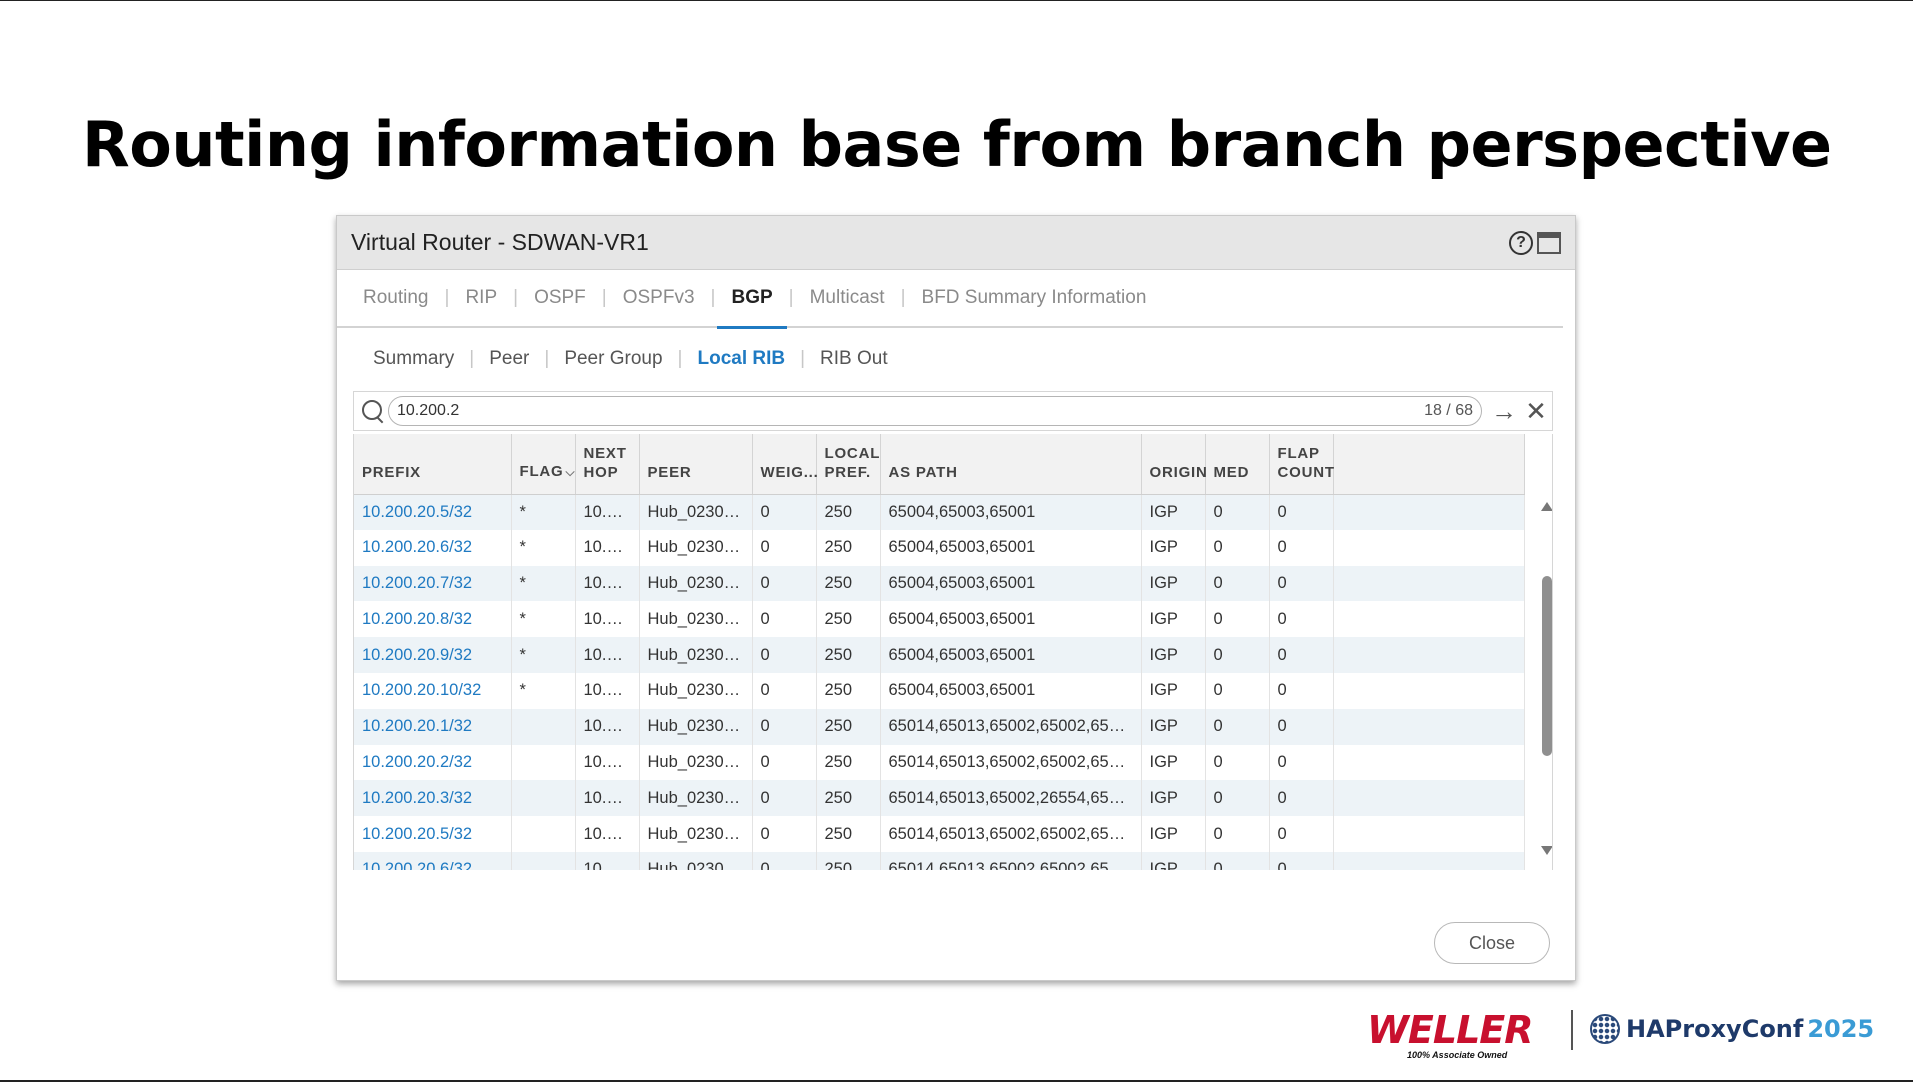 The height and width of the screenshot is (1082, 1913). I want to click on table-scrollbar, so click(1546, 682).